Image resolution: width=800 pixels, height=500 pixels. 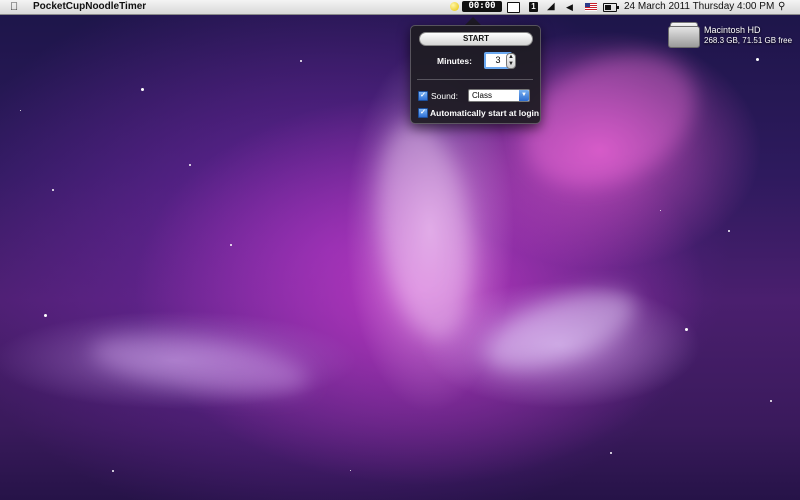 What do you see at coordinates (511, 57) in the screenshot?
I see `chevron-up-icon: ▲` at bounding box center [511, 57].